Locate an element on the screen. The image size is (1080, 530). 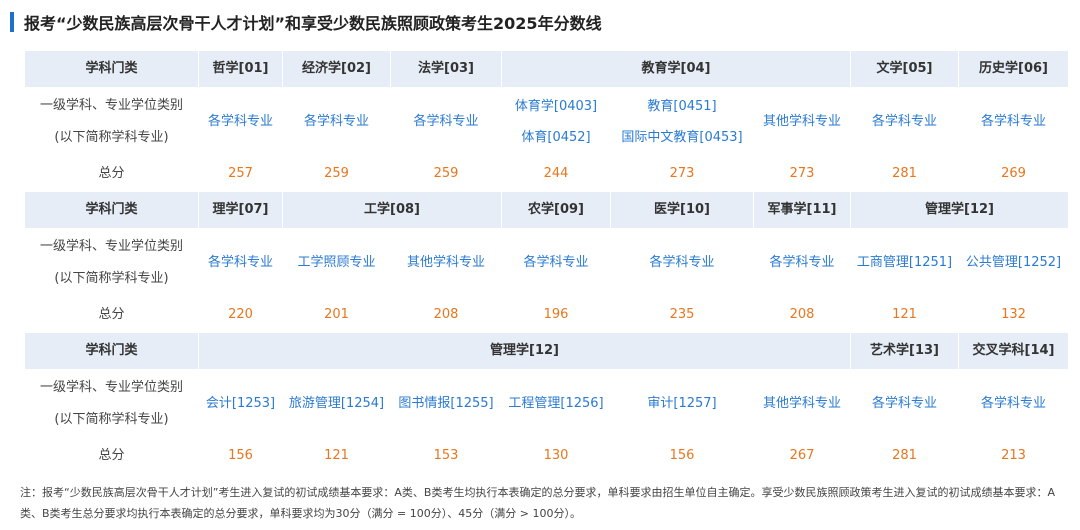
subject-link: 工程管理[1256] is located at coordinates (556, 404).